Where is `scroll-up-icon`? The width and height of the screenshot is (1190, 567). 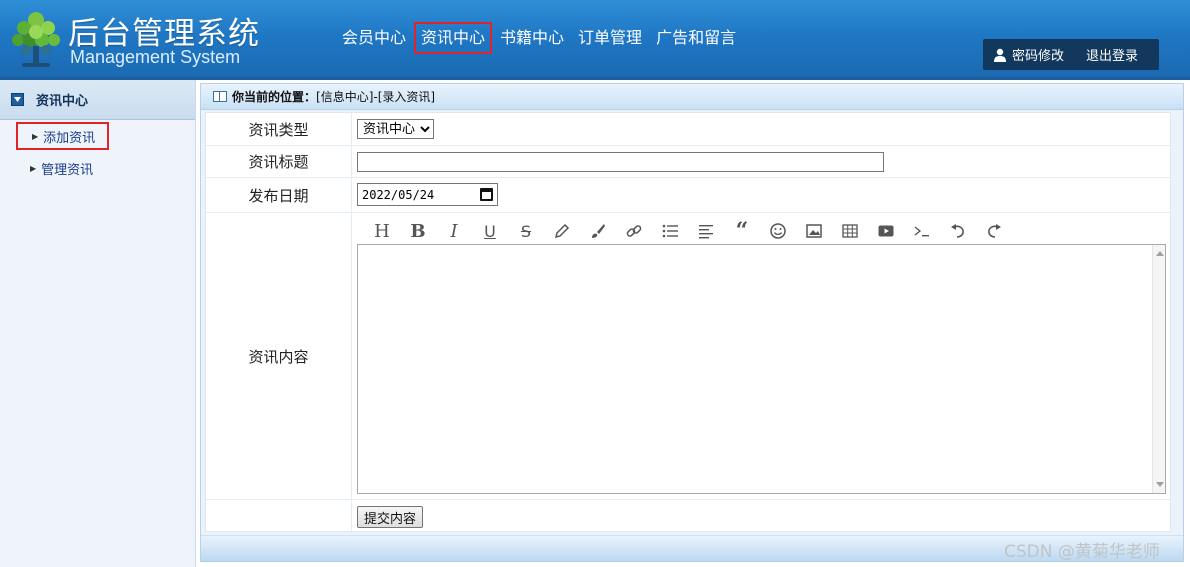
scroll-up-icon is located at coordinates (1160, 253).